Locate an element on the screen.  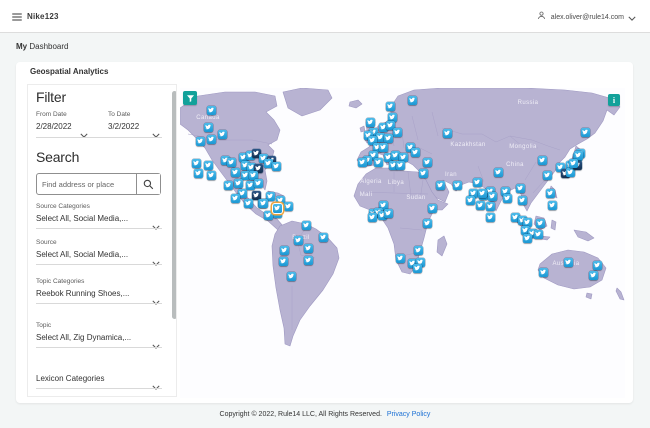
map-info-button: i is located at coordinates (614, 100).